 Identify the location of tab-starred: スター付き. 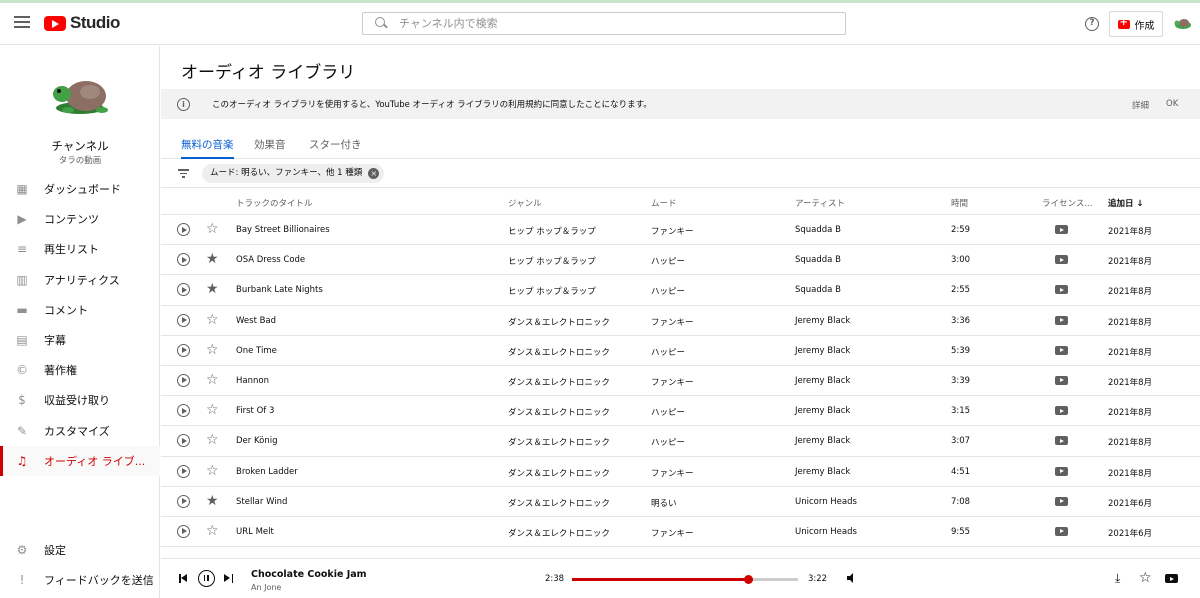
(335, 148).